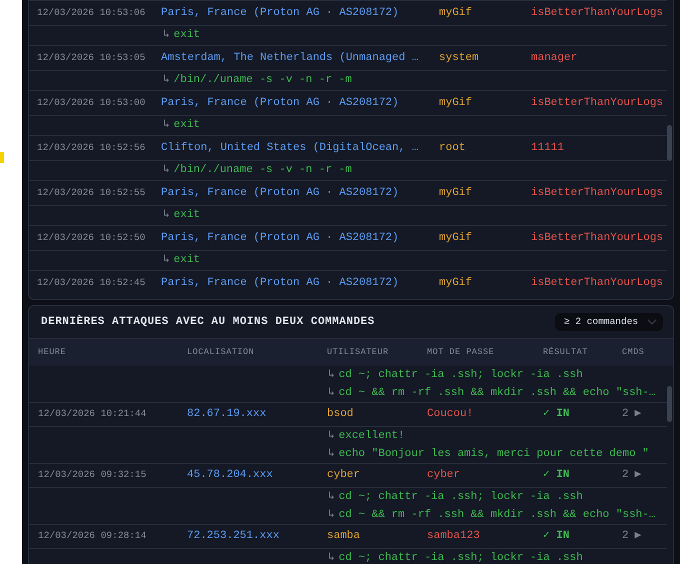 Image resolution: width=680 pixels, height=564 pixels. I want to click on ip-address: 82.67.19.xxx, so click(226, 414).